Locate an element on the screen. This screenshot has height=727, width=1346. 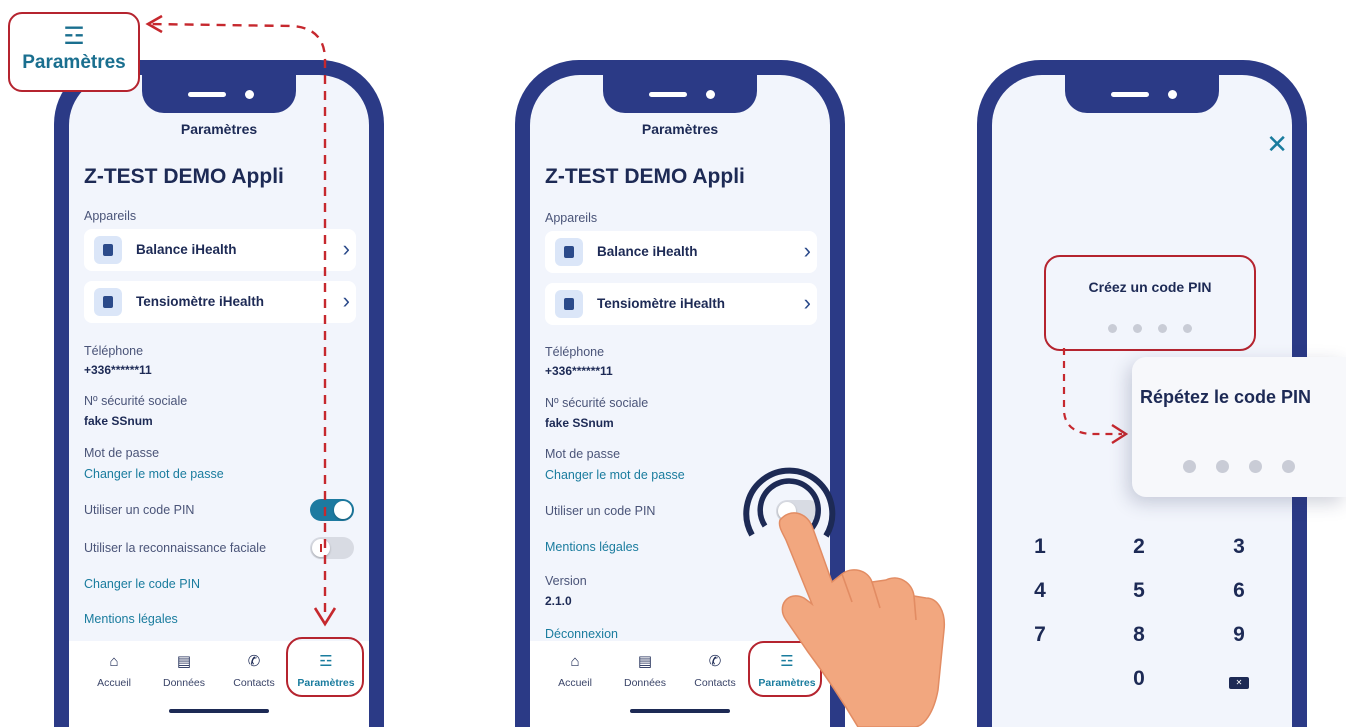
key-7: 7 is located at coordinates (1040, 635).